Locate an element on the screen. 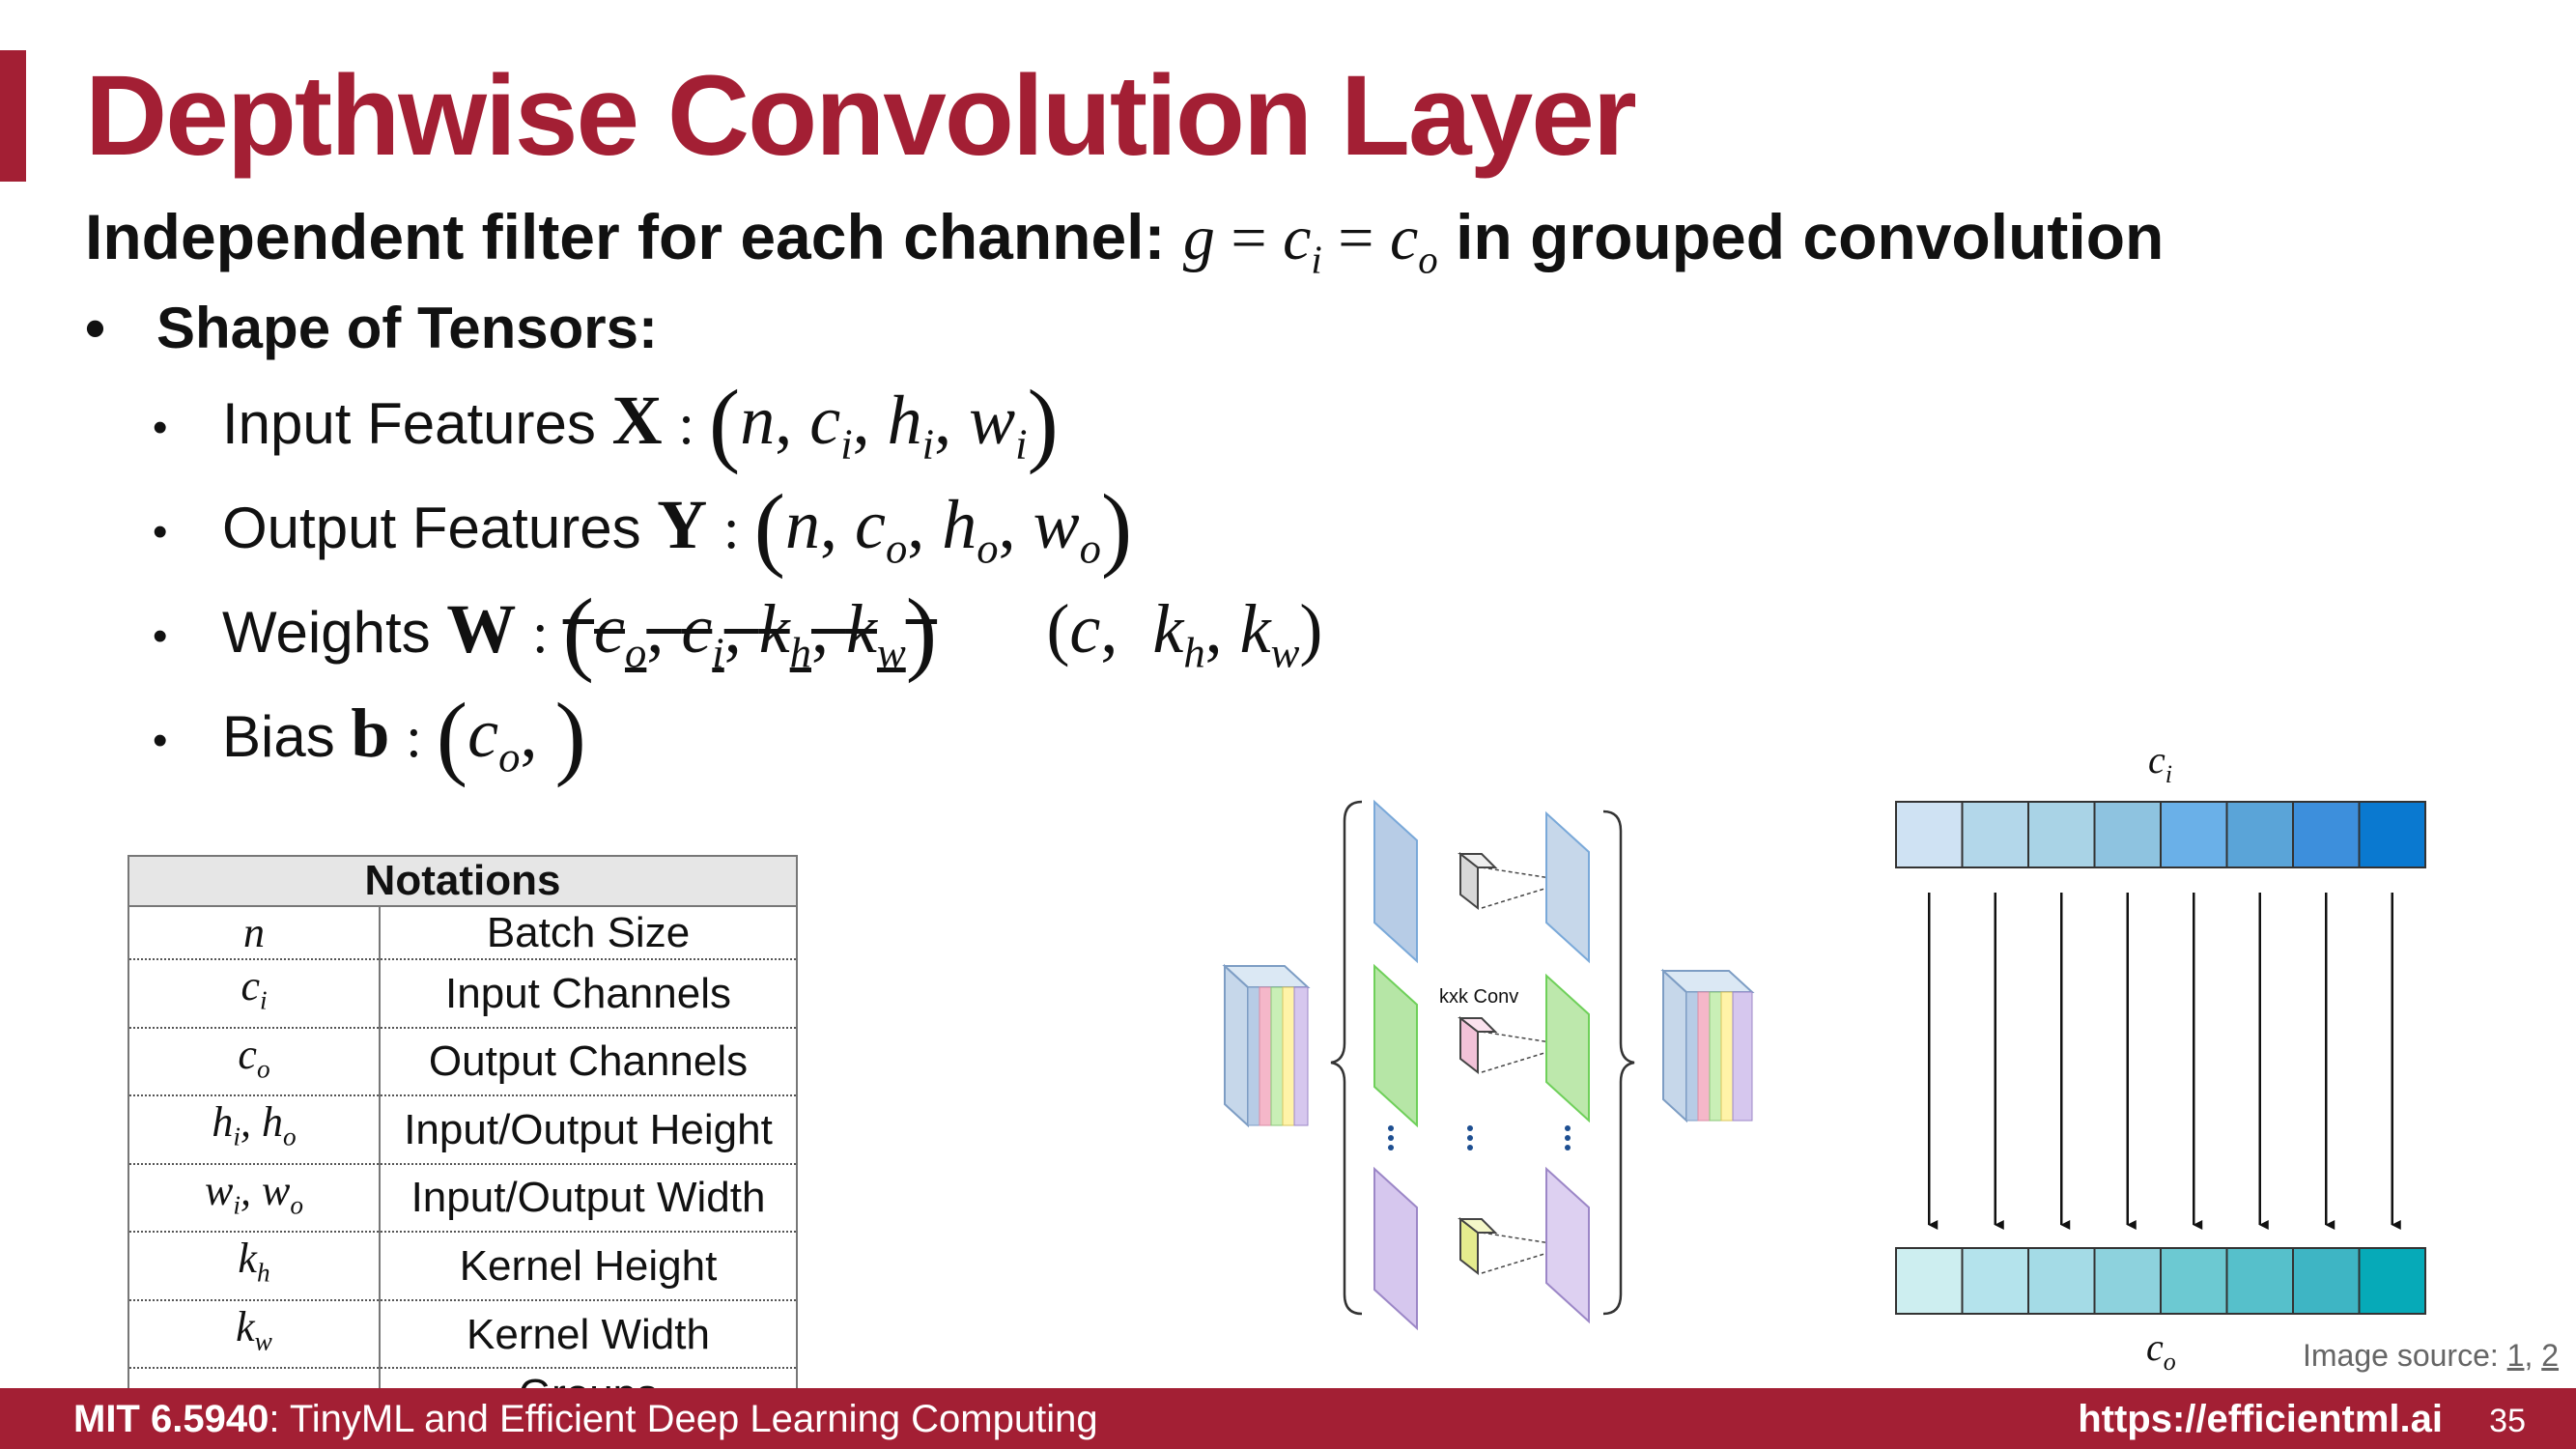  item-label: Bias is located at coordinates (278, 736).